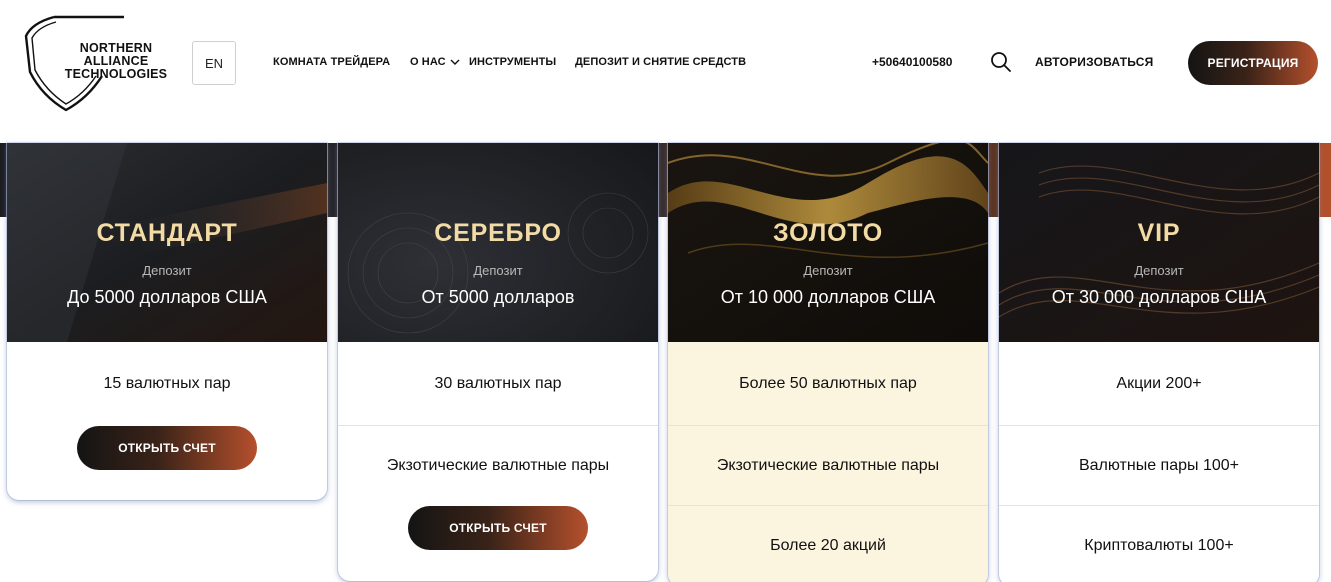  What do you see at coordinates (331, 62) in the screenshot?
I see `nav-trader-room: КОМНАТА ТРЕЙДЕРА` at bounding box center [331, 62].